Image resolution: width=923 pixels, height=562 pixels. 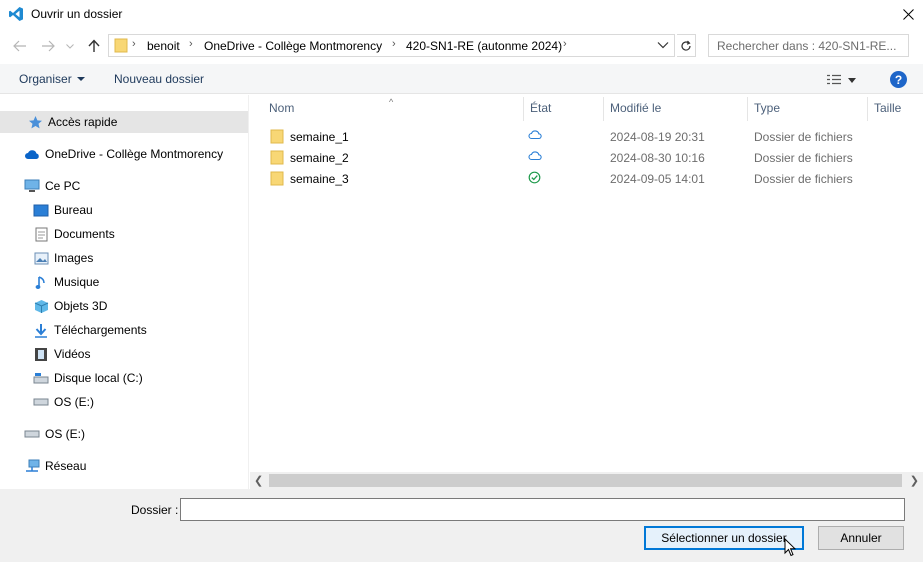 I want to click on sidebar-item-downloads: Téléchargements, so click(x=124, y=330).